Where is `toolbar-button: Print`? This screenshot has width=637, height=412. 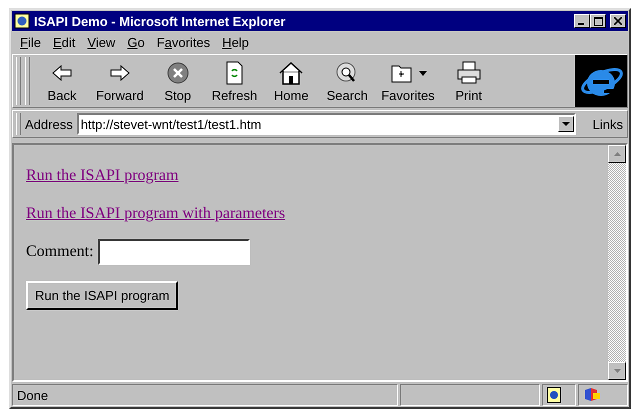
toolbar-button: Print is located at coordinates (468, 81).